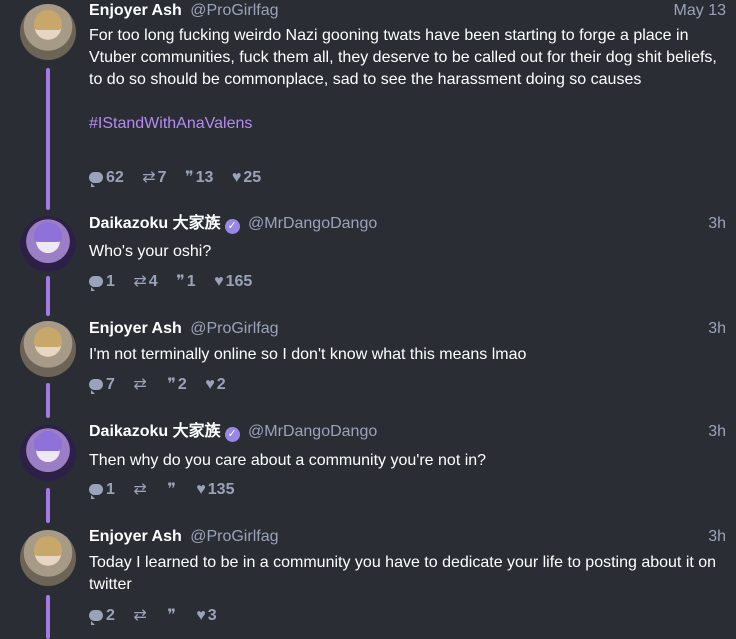  I want to click on repost-count: 4, so click(153, 281).